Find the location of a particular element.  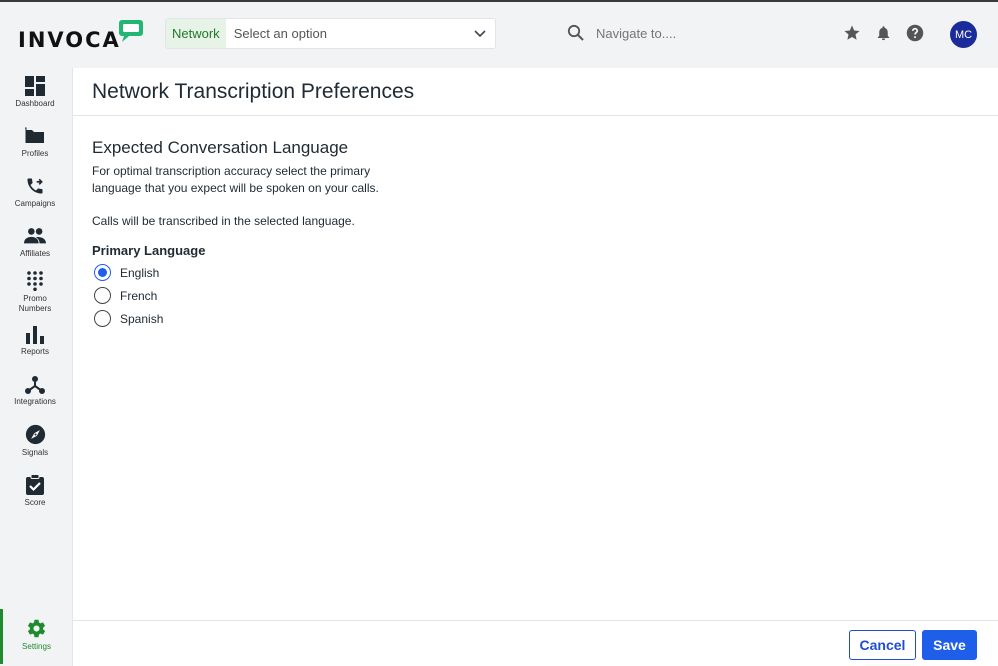

chevron-down-icon is located at coordinates (480, 33).